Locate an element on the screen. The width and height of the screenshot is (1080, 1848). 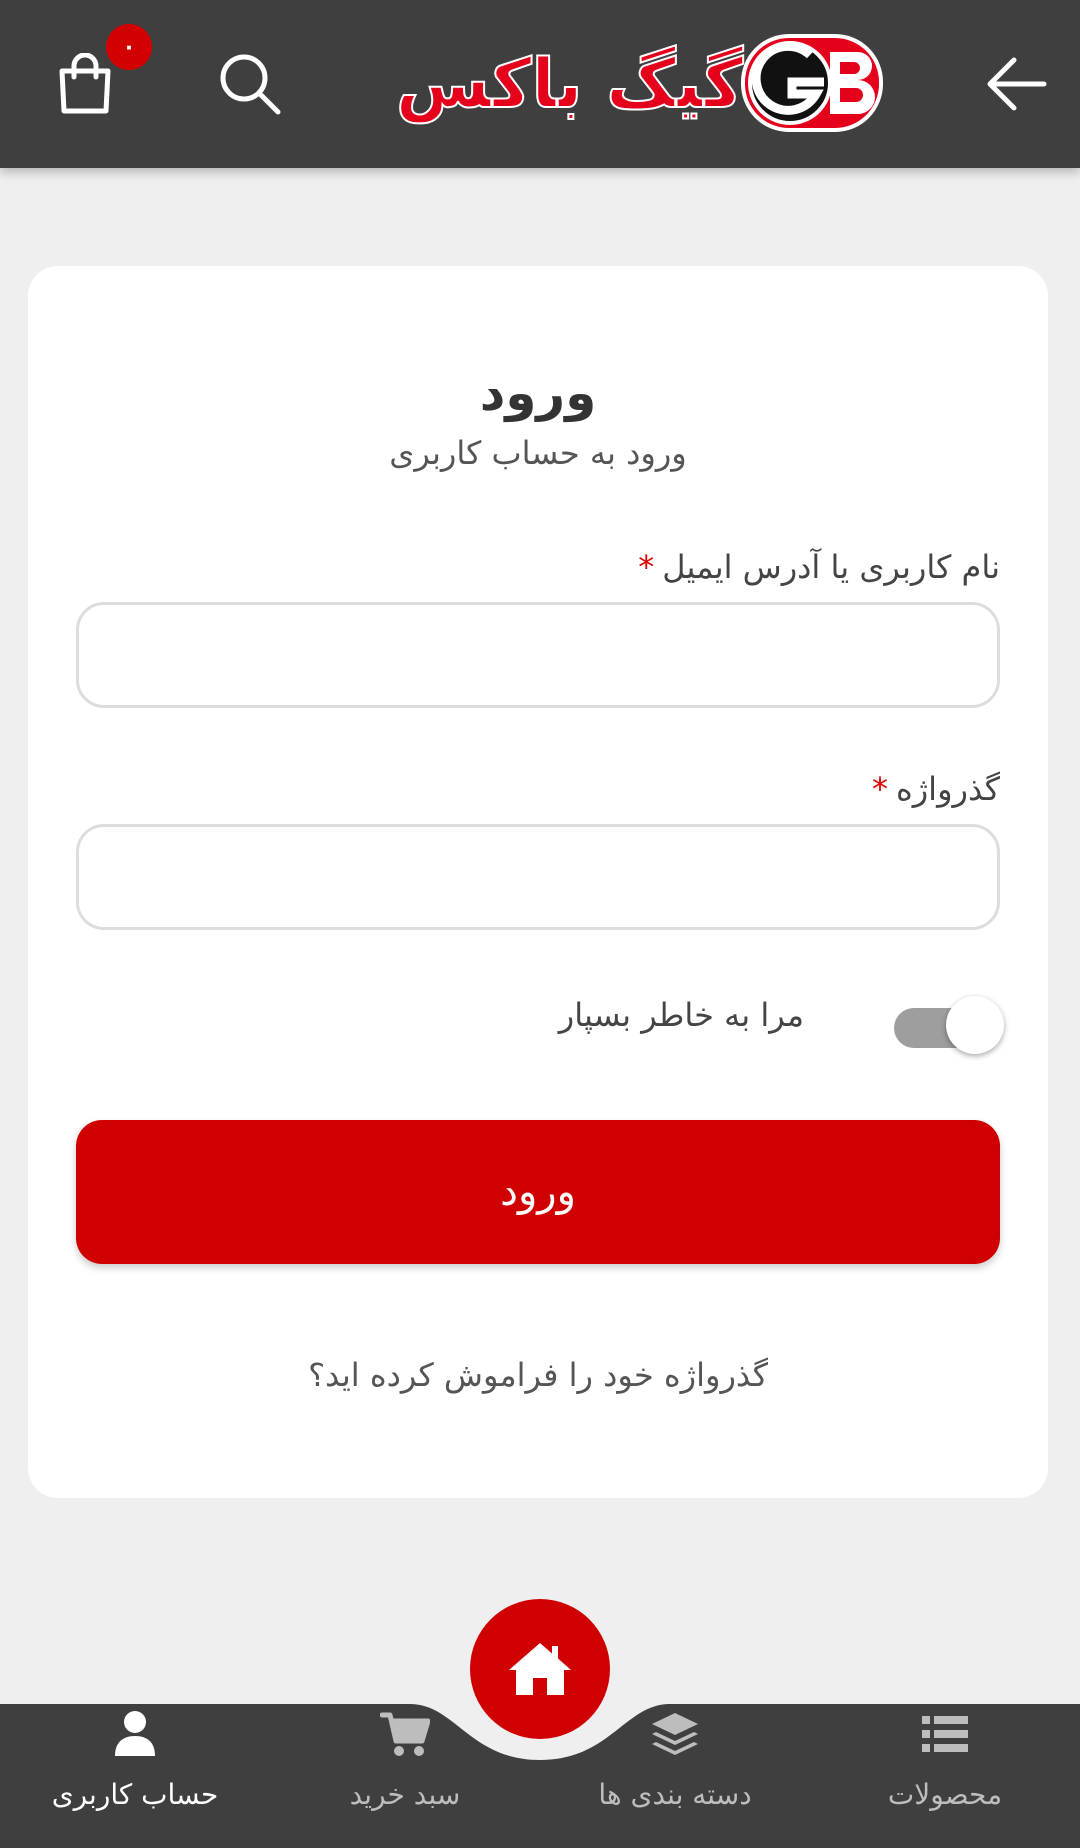
cart-count-badge: ۰ is located at coordinates (129, 47).